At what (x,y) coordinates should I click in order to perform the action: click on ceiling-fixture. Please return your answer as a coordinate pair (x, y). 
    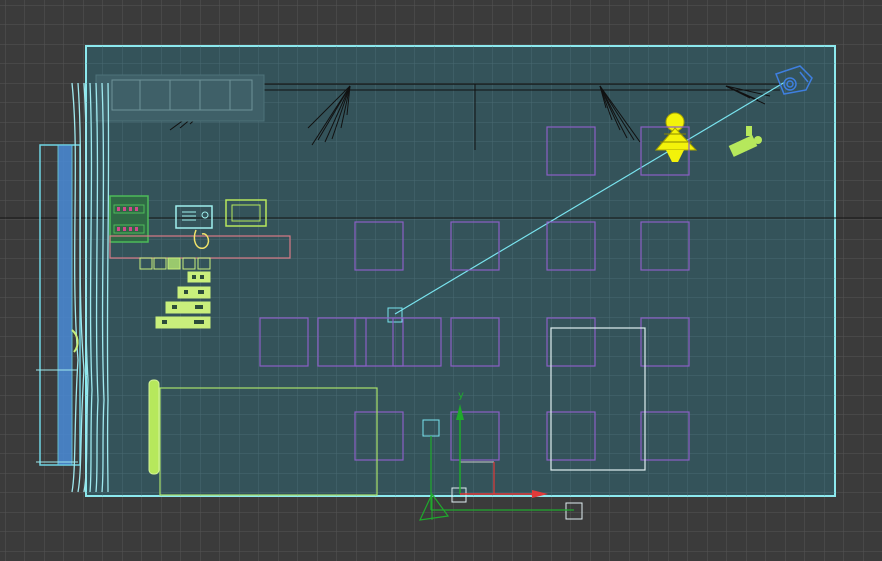
    Looking at the image, I should click on (180, 98).